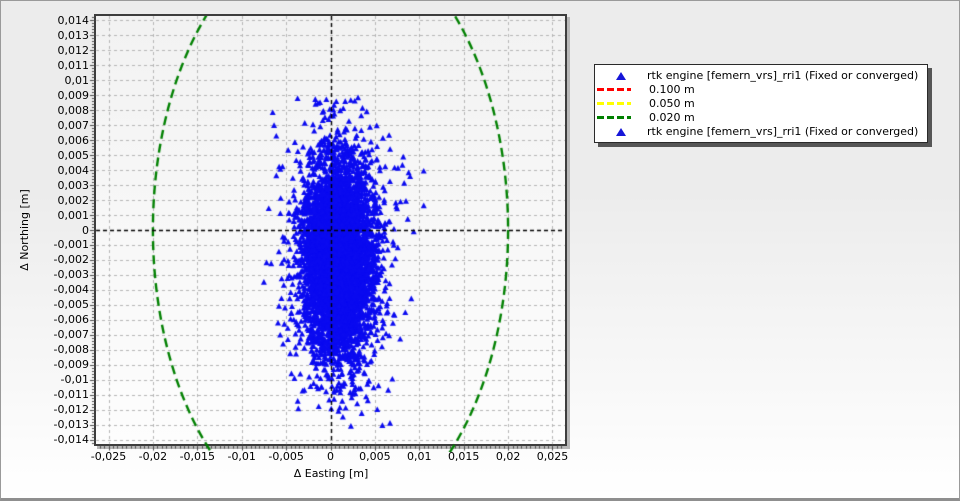 Image resolution: width=960 pixels, height=501 pixels. What do you see at coordinates (74, 380) in the screenshot?
I see `y-tick-label: -0,01` at bounding box center [74, 380].